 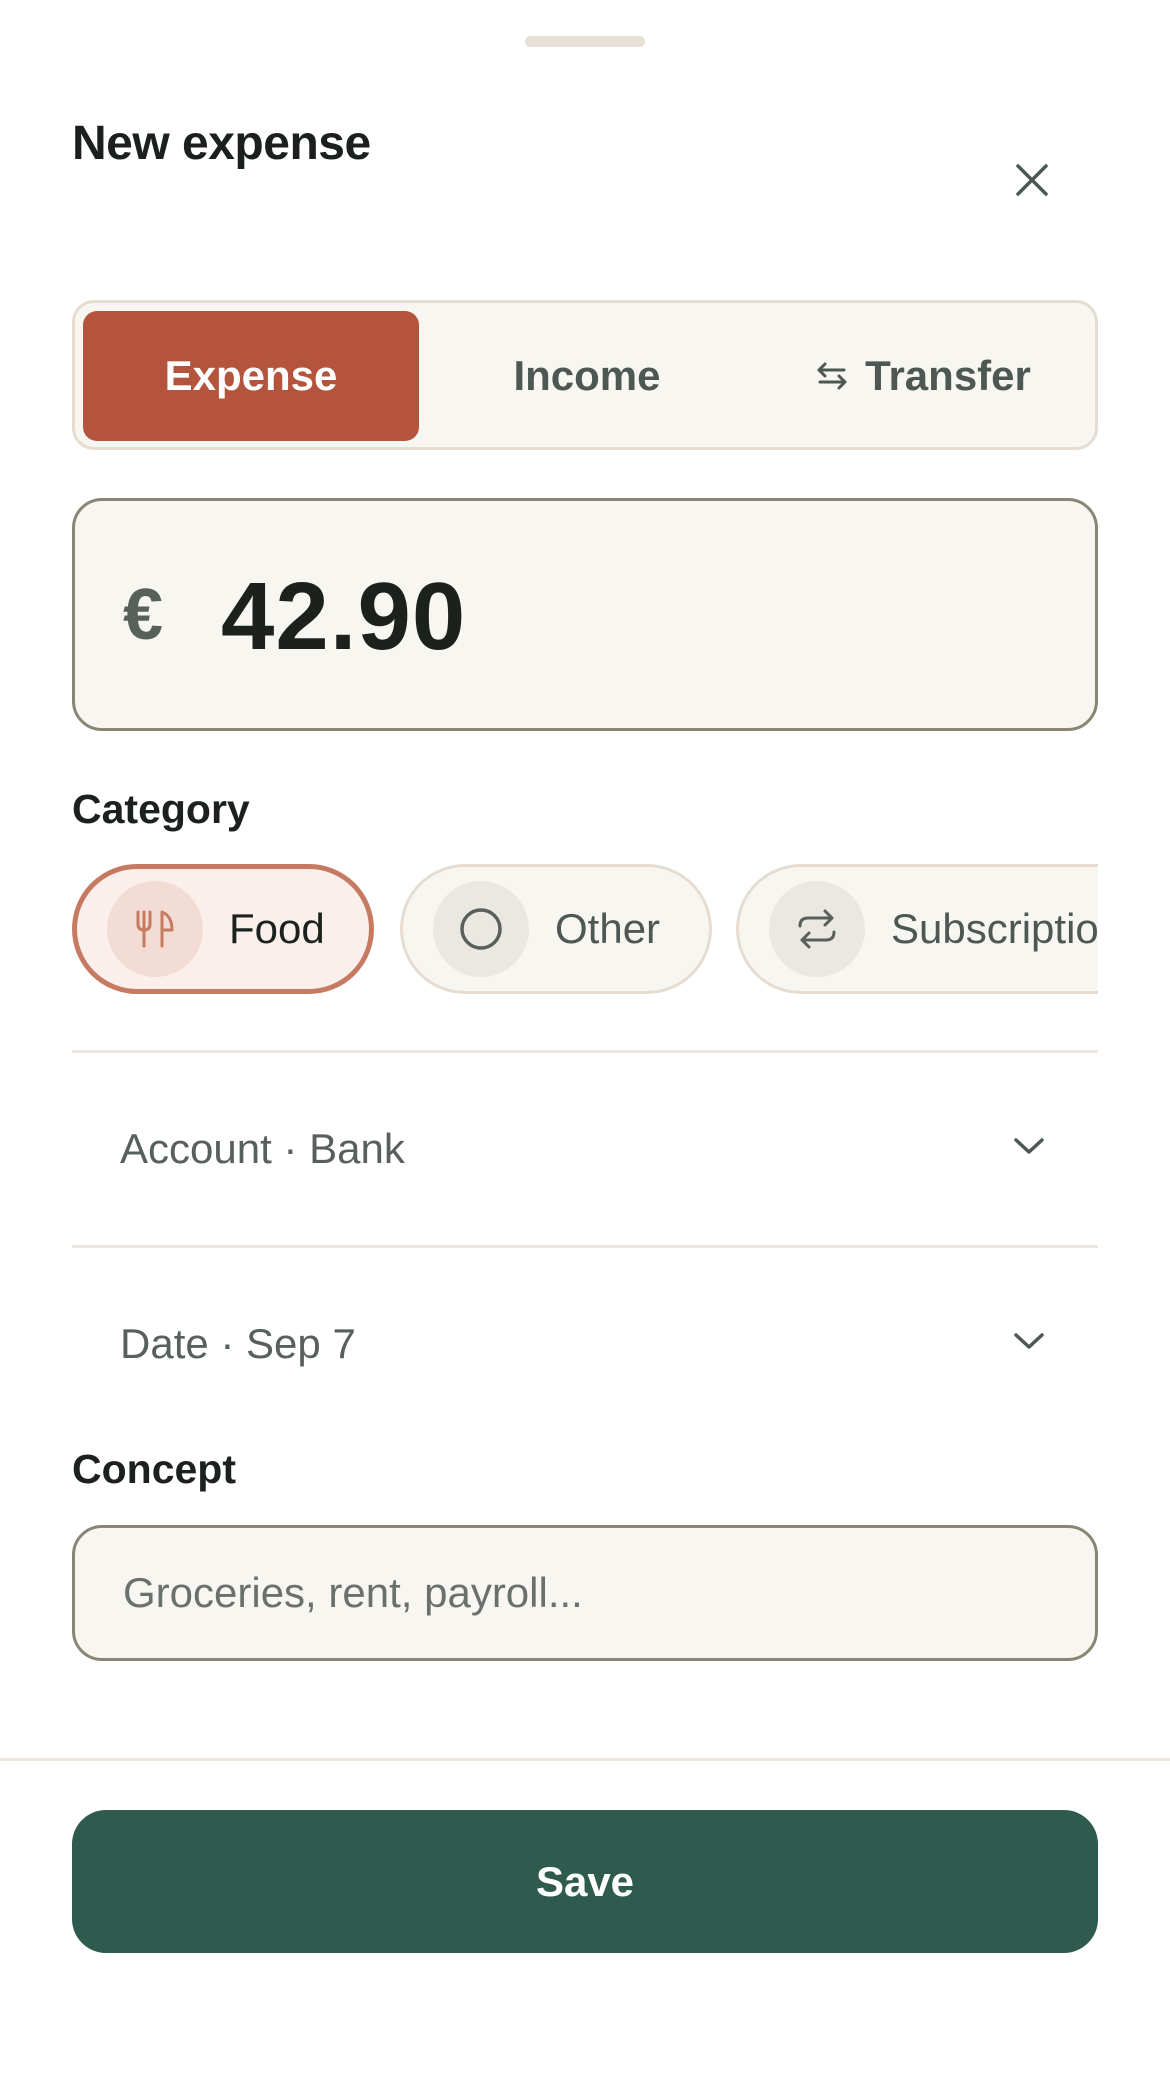 I want to click on date-select-label: Date · Sep 7, so click(x=238, y=1343).